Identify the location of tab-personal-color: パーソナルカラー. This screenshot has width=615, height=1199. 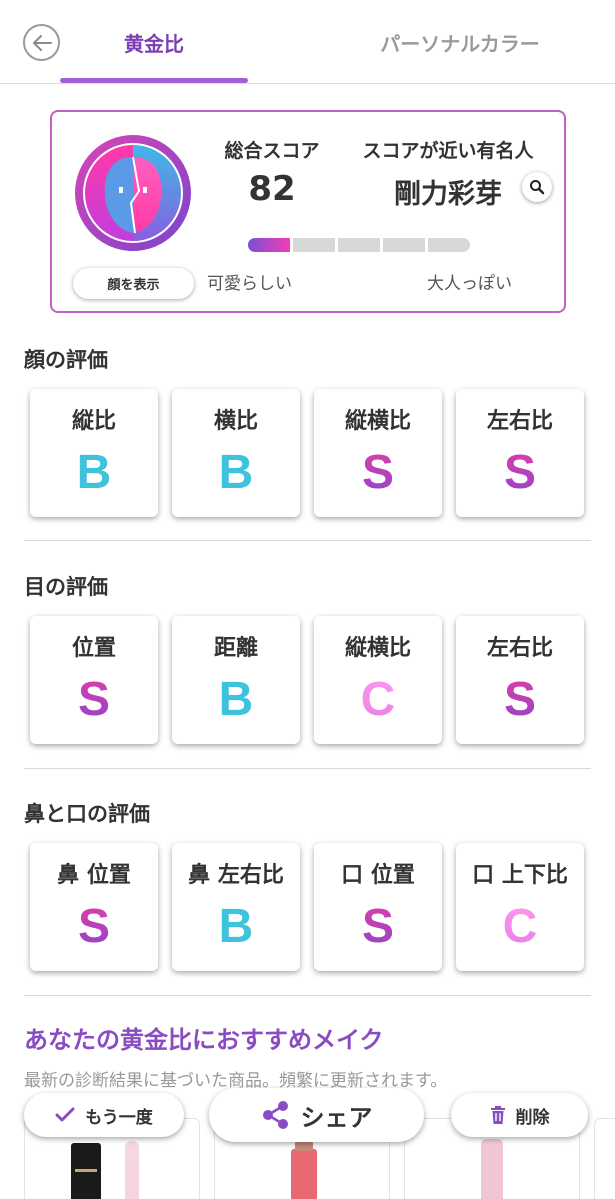
(460, 43).